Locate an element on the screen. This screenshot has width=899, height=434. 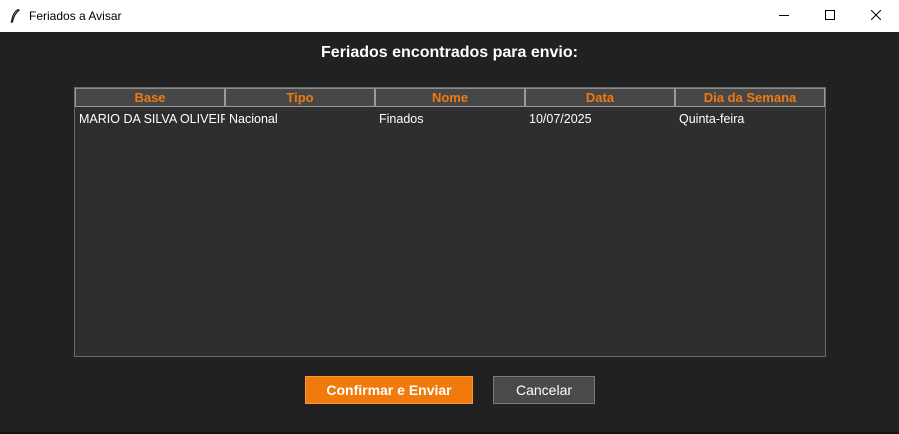
column-header-tipo: Tipo is located at coordinates (300, 97).